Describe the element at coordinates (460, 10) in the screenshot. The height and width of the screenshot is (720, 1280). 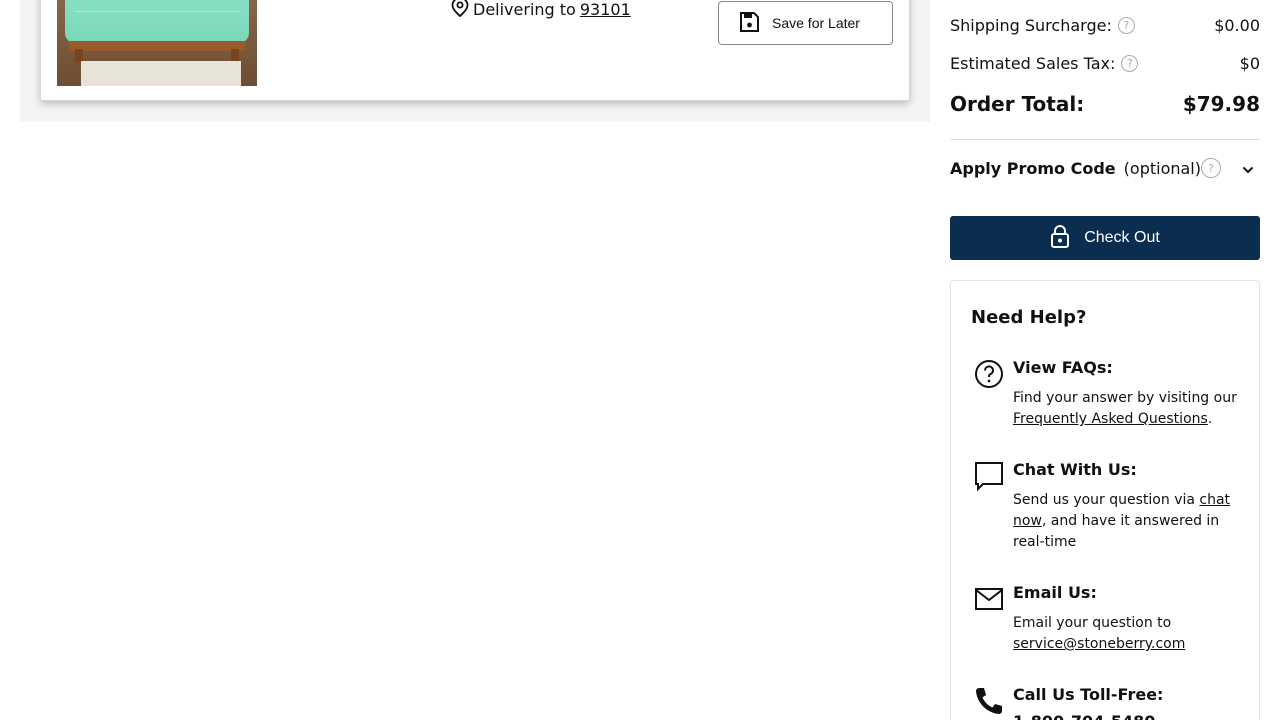
I see `location-pin-icon` at that location.